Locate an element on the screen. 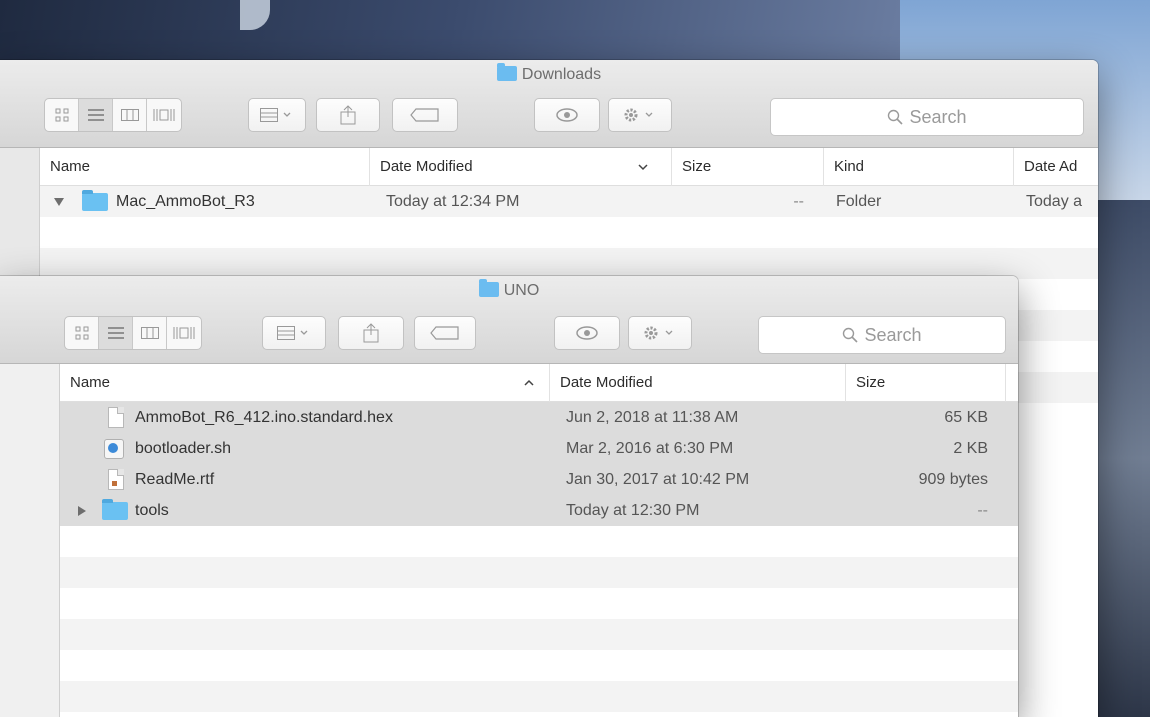 The width and height of the screenshot is (1150, 717). file-size: 2 KB is located at coordinates (970, 448).